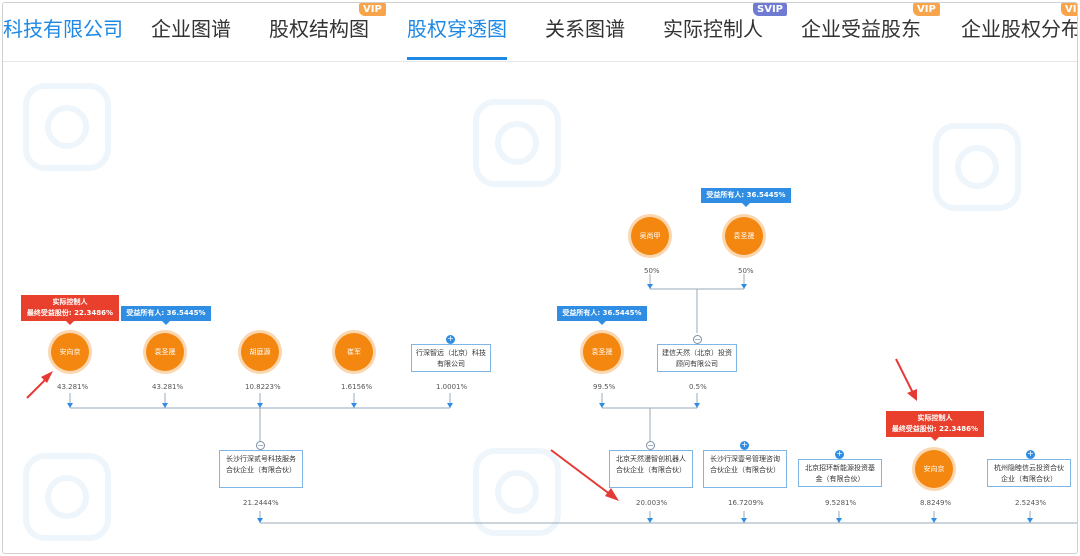  I want to click on company-node: 行深智远（北京）科技有限公司, so click(451, 358).